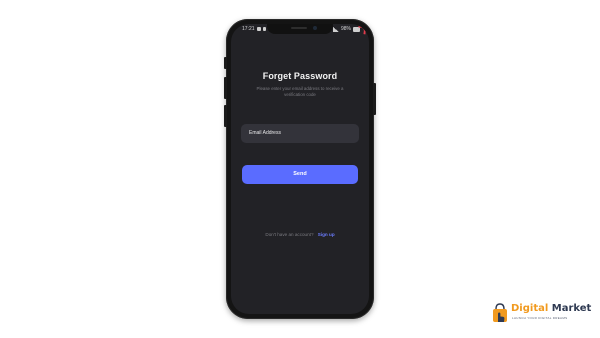  I want to click on status-right: 98%, so click(346, 29).